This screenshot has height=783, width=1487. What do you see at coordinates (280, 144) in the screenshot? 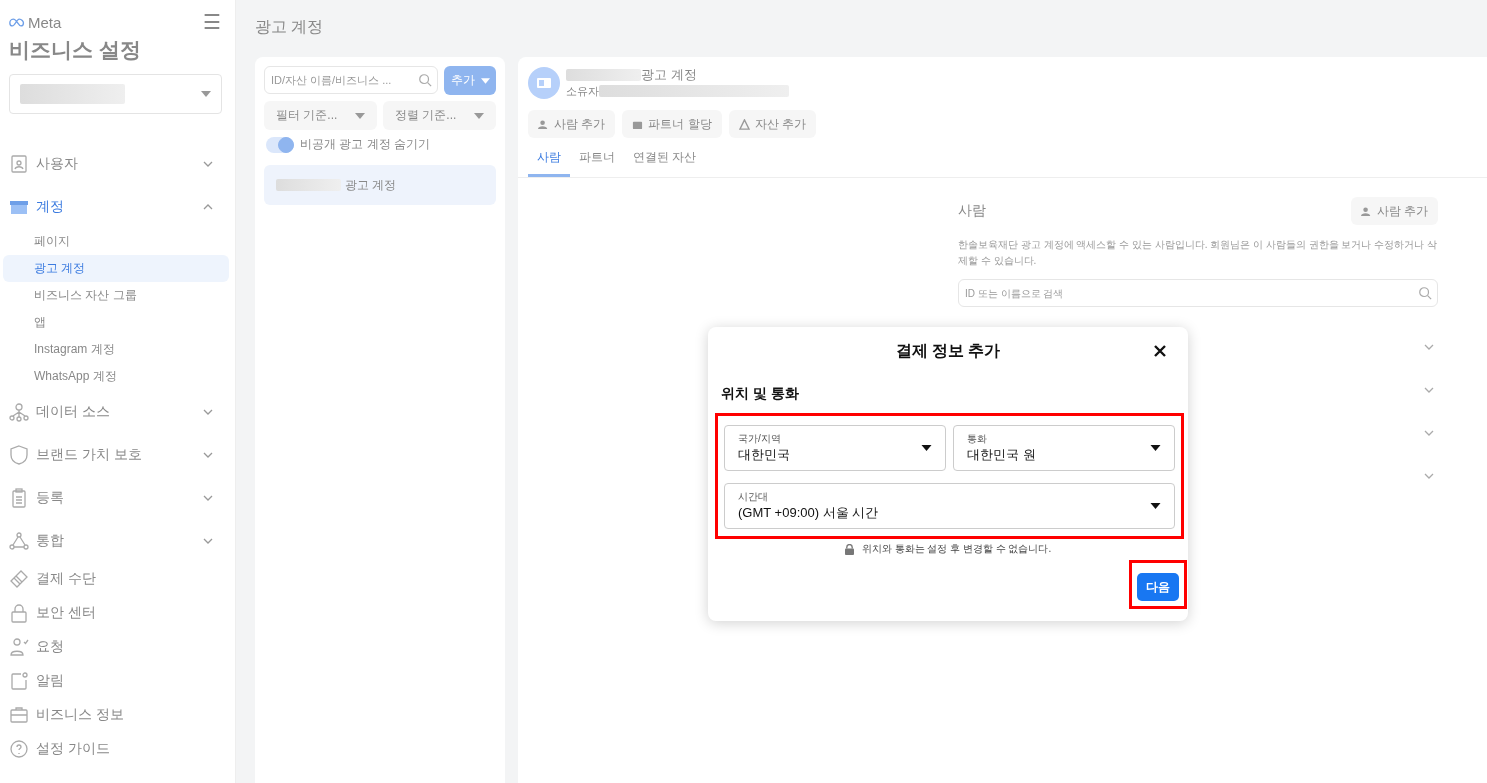
I see `toggle-switch` at bounding box center [280, 144].